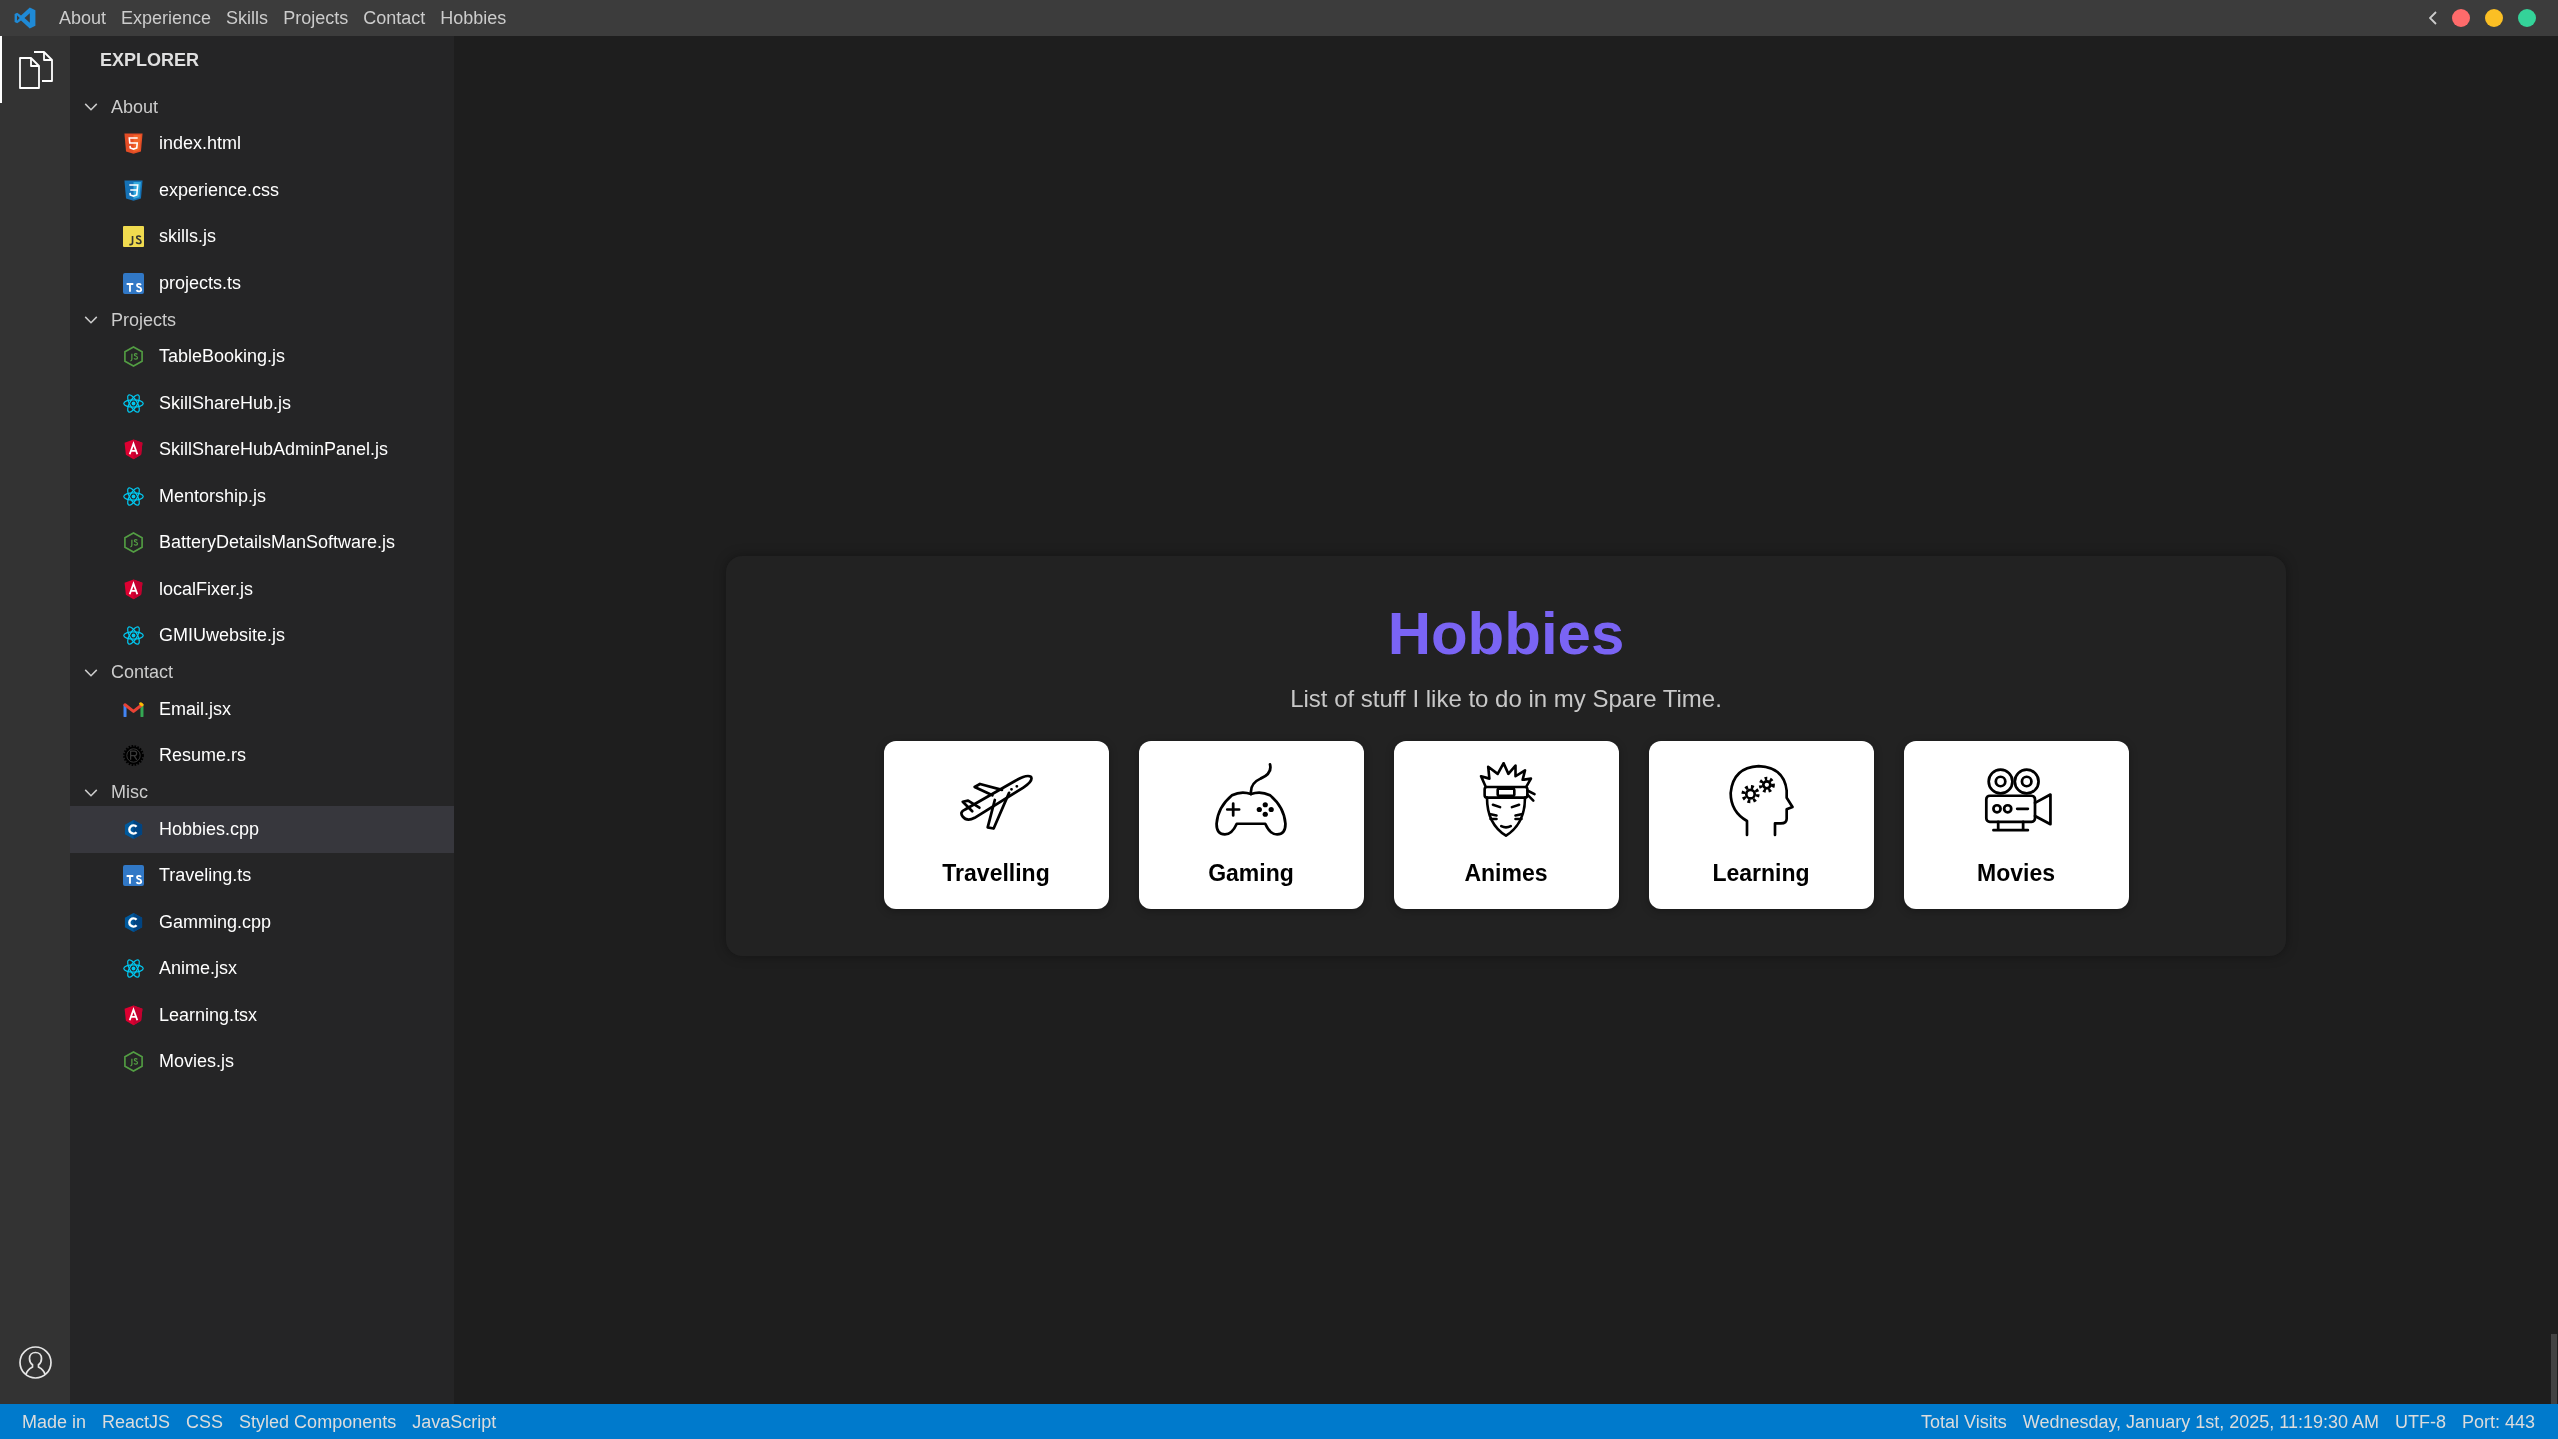 This screenshot has height=1439, width=2558. What do you see at coordinates (318, 1421) in the screenshot?
I see `status-item: Styled Components` at bounding box center [318, 1421].